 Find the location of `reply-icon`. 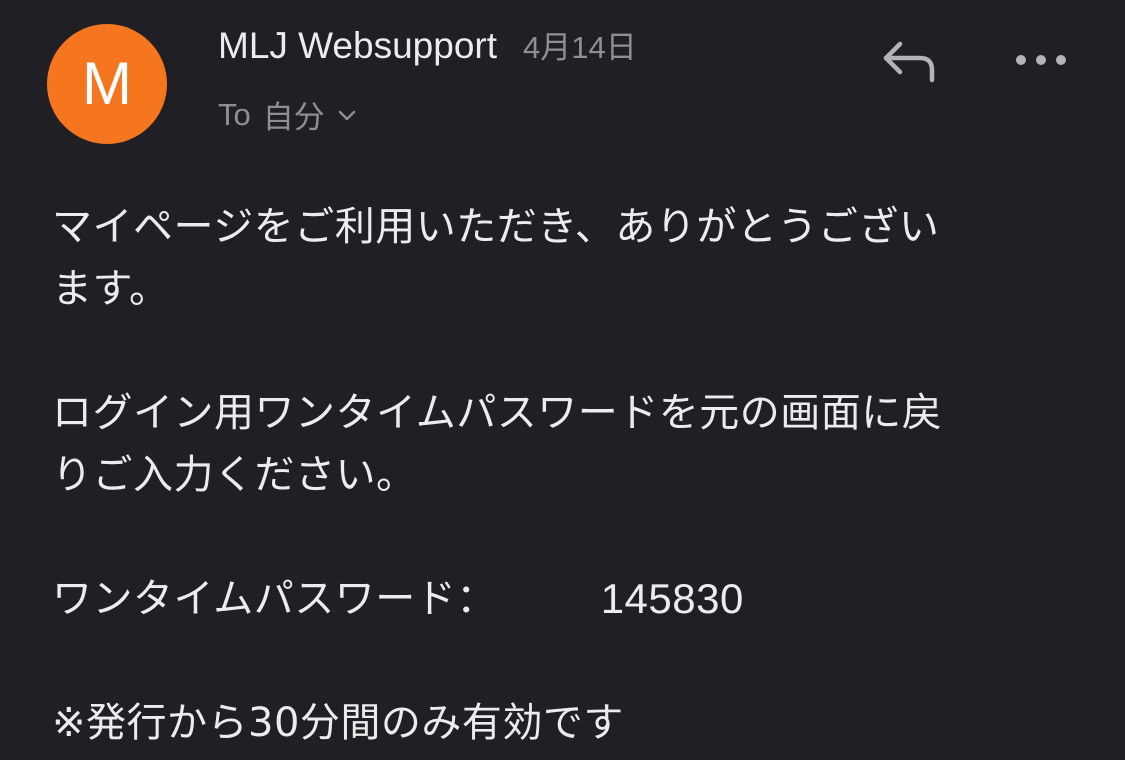

reply-icon is located at coordinates (909, 62).